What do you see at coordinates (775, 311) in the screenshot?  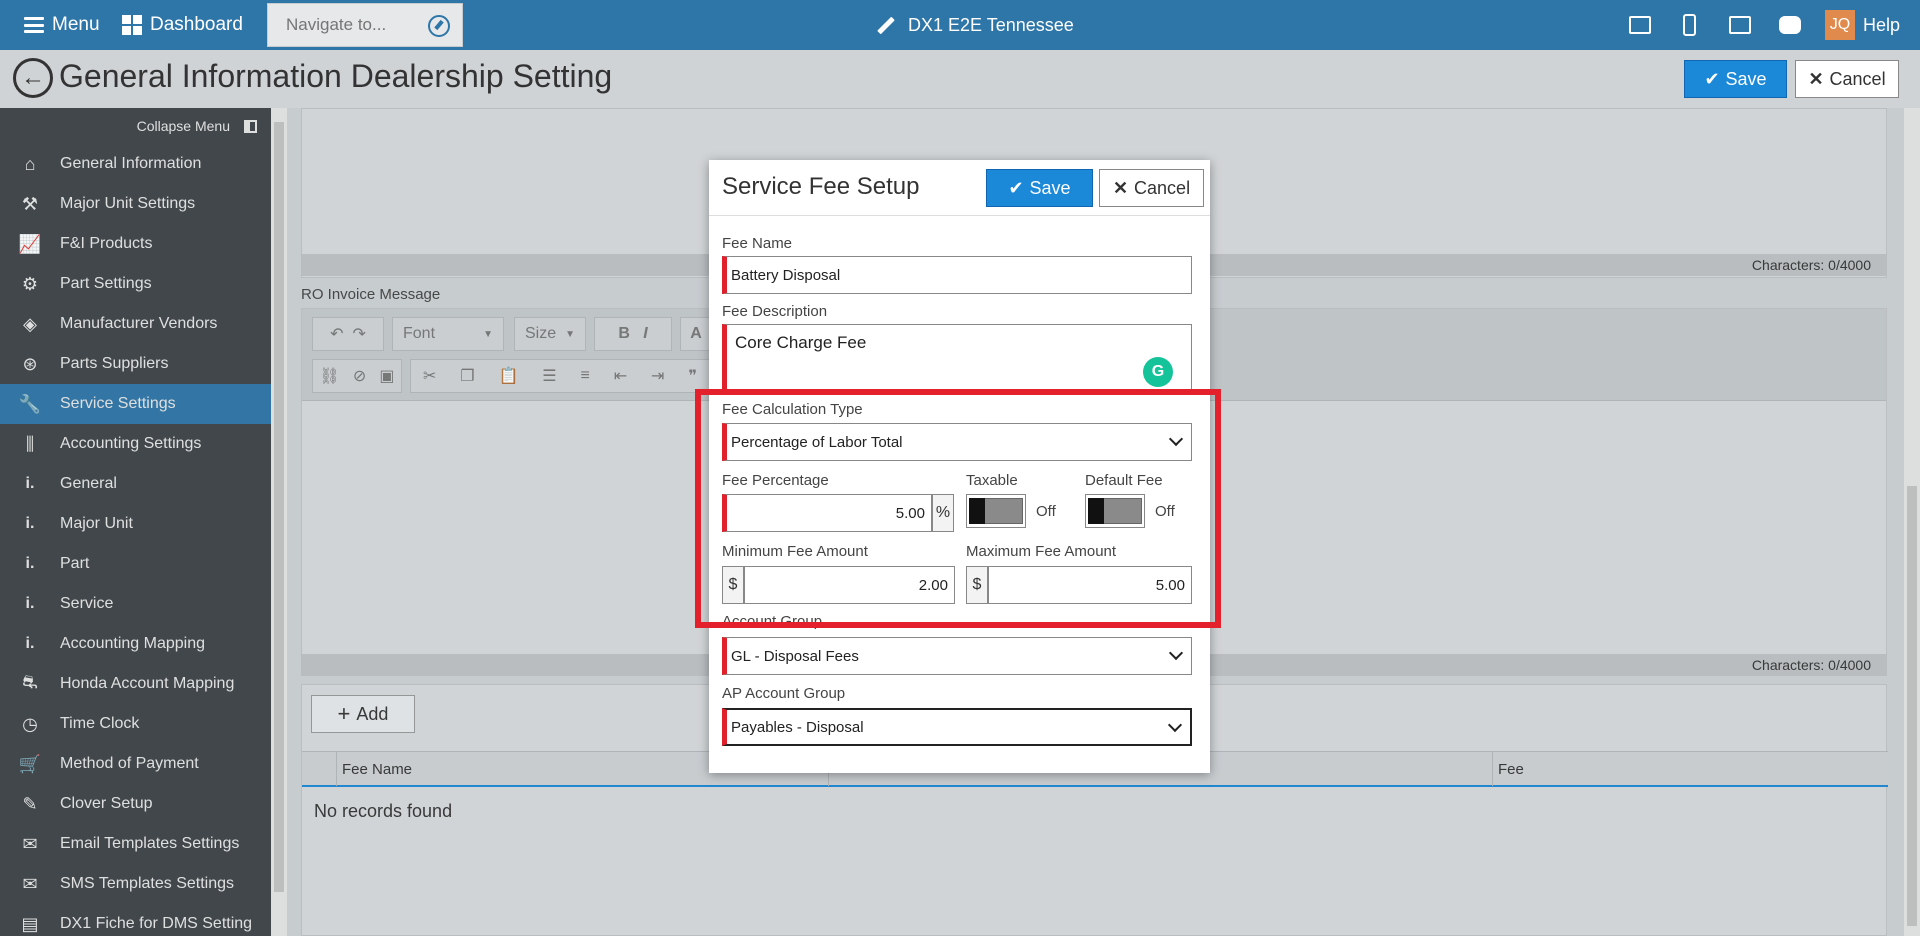 I see `fee-description-label: Fee Description` at bounding box center [775, 311].